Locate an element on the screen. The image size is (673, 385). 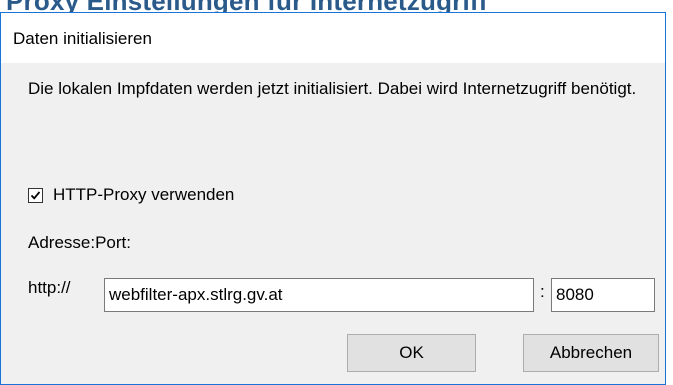
checkmark-icon is located at coordinates (35, 195).